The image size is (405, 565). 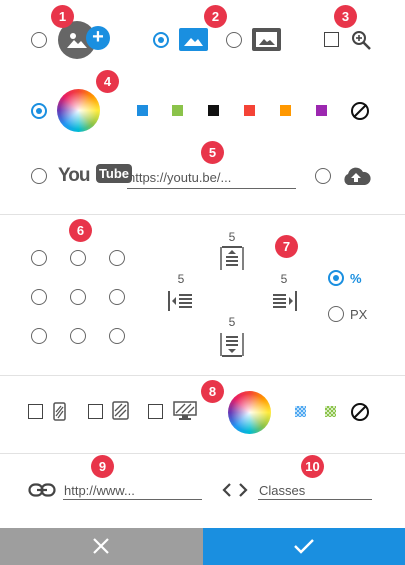 What do you see at coordinates (59, 411) in the screenshot?
I see `mobile-overlay-icon` at bounding box center [59, 411].